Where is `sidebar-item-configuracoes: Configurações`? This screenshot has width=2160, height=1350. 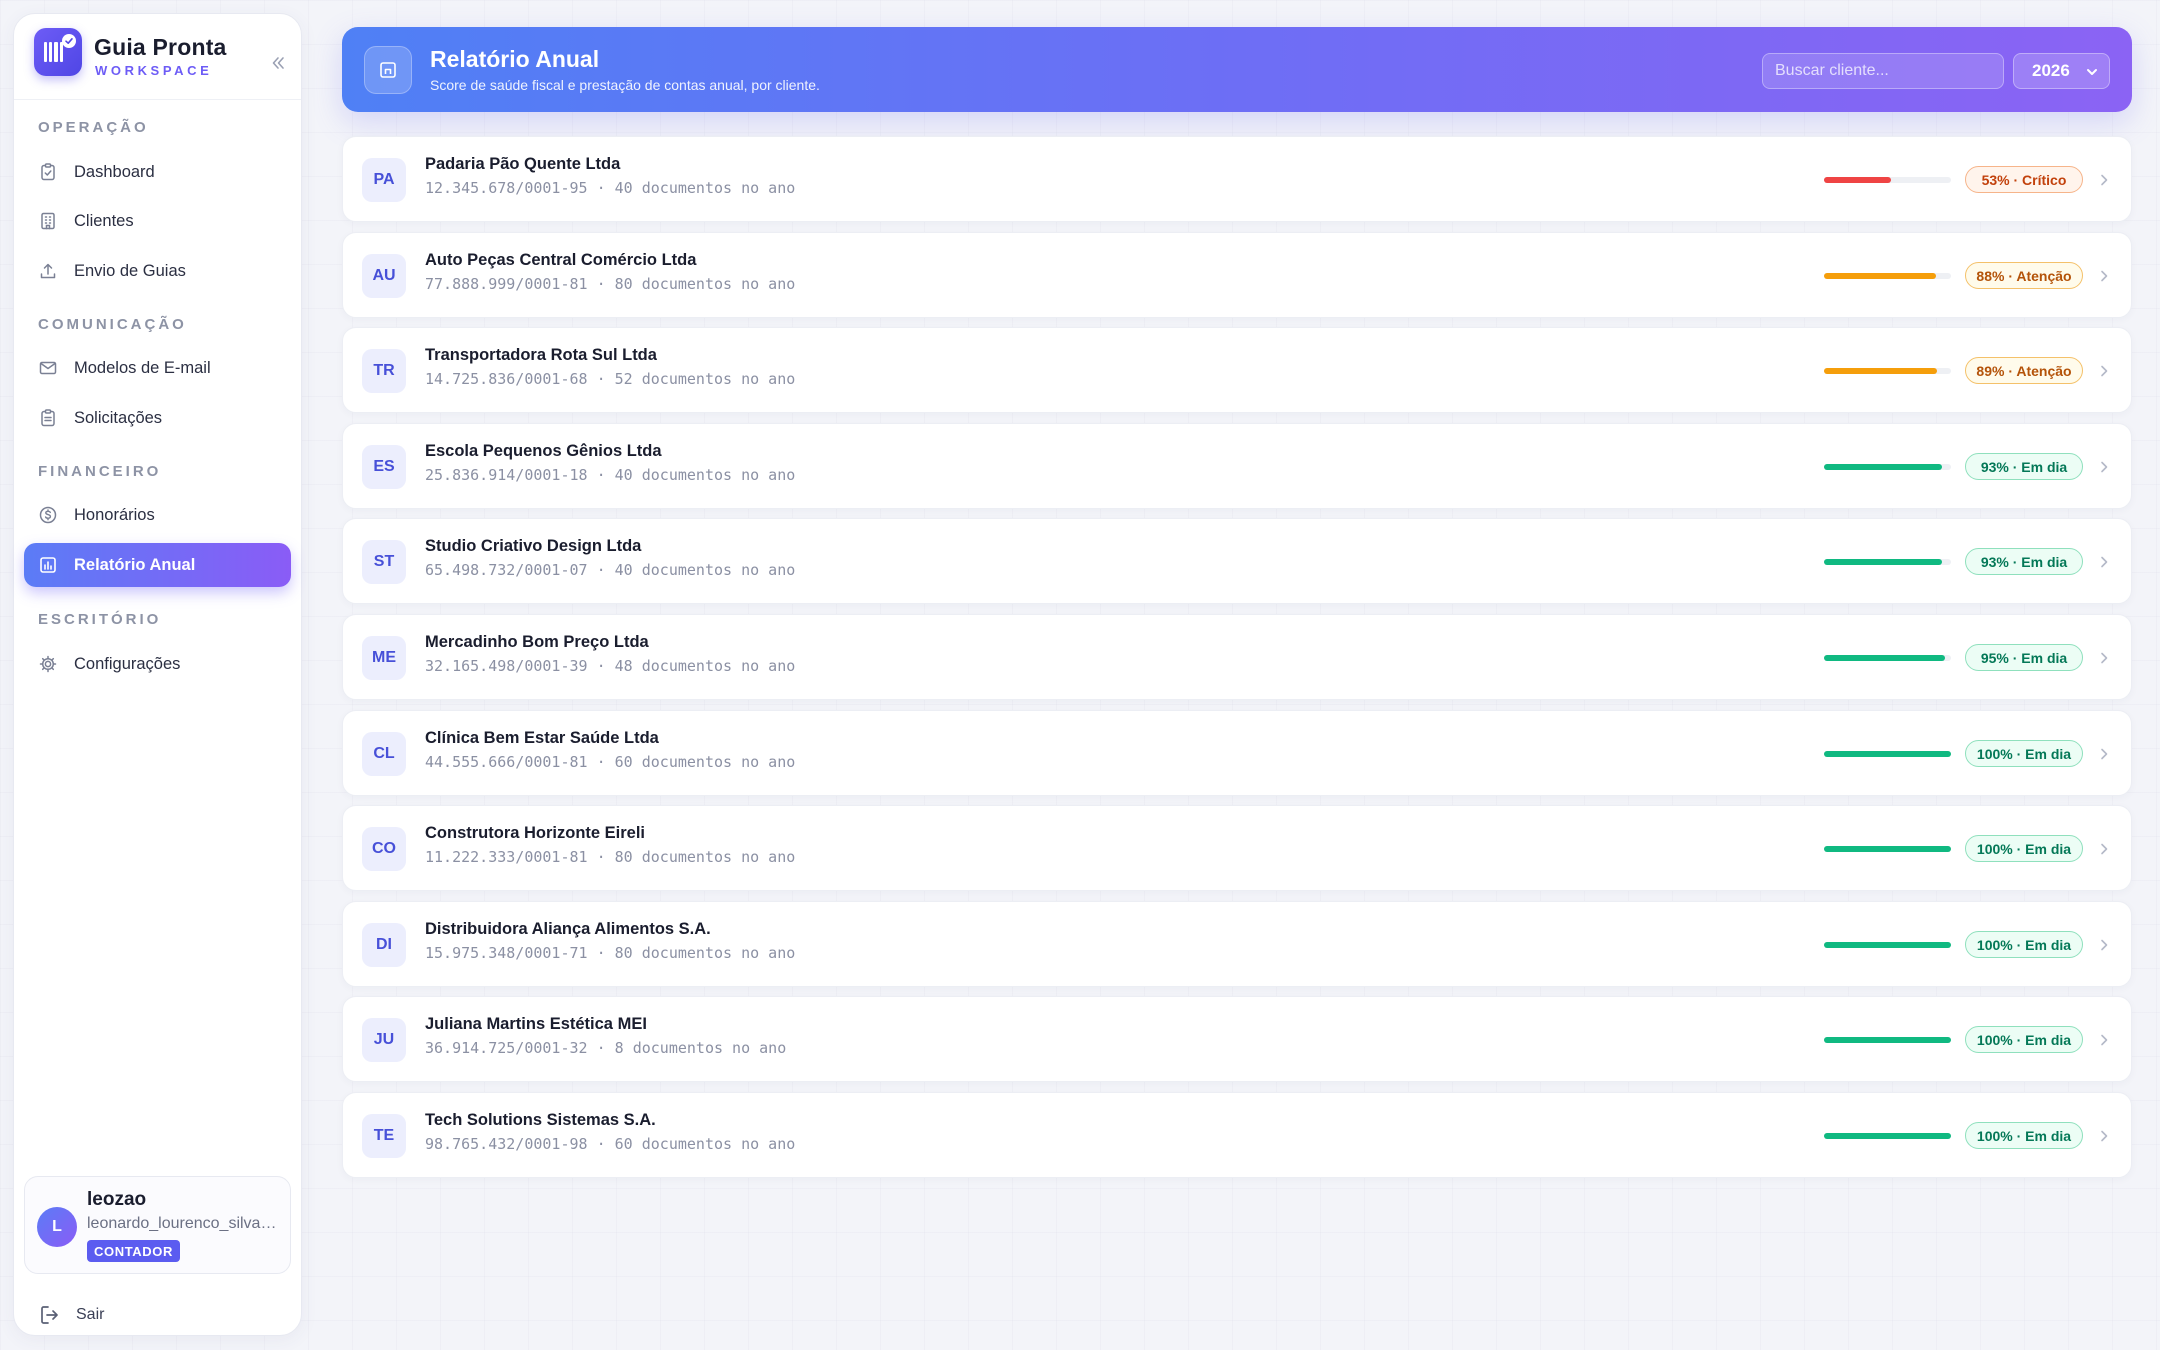 sidebar-item-configuracoes: Configurações is located at coordinates (157, 664).